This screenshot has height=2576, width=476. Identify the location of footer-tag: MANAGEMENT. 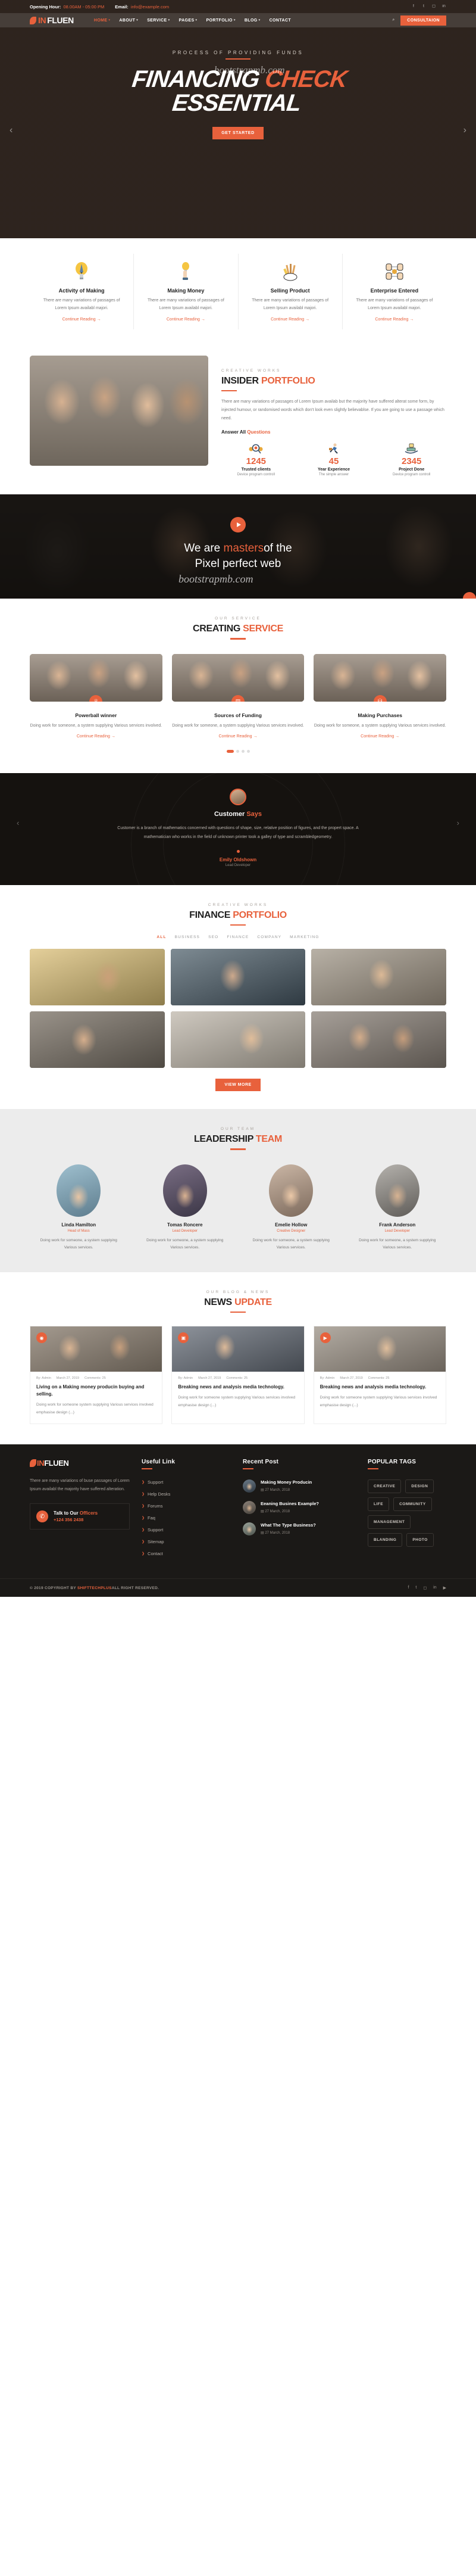
(389, 1522).